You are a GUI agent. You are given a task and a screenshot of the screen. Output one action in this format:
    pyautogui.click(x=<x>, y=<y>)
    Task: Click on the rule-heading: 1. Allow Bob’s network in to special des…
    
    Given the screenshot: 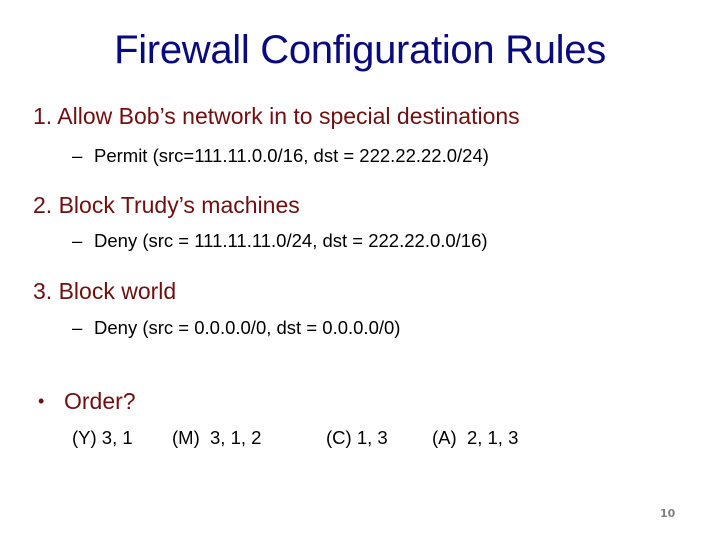 What is the action you would take?
    pyautogui.click(x=276, y=116)
    